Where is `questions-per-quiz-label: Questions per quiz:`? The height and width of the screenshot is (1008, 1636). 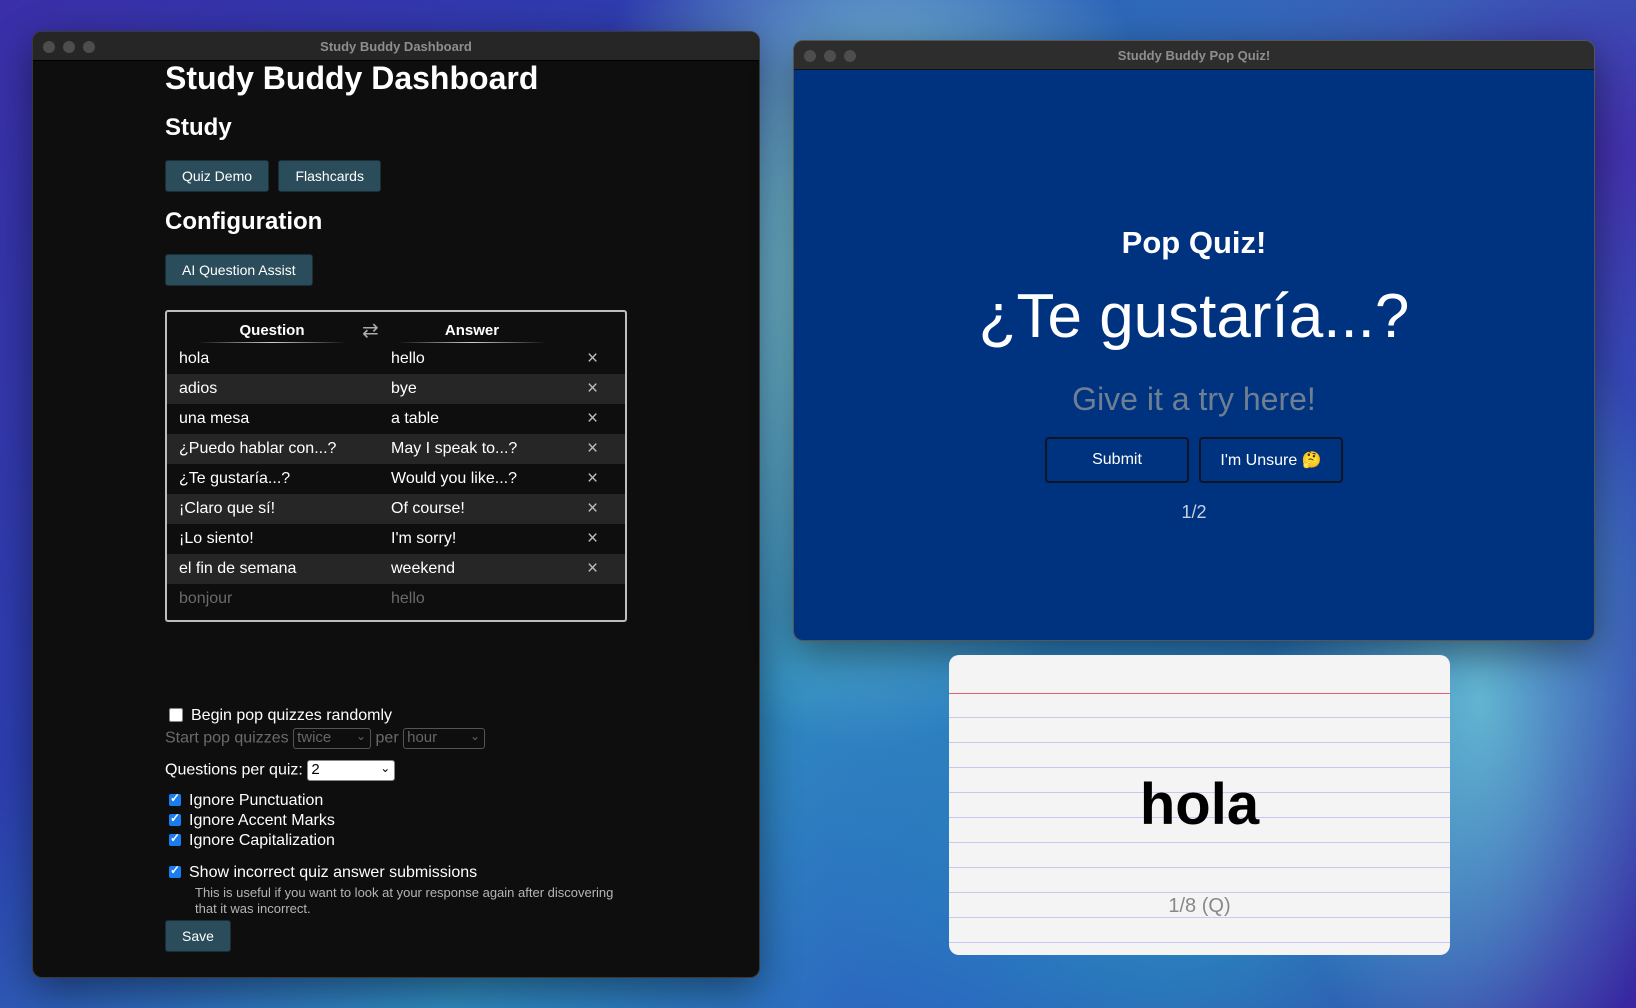 questions-per-quiz-label: Questions per quiz: is located at coordinates (234, 770).